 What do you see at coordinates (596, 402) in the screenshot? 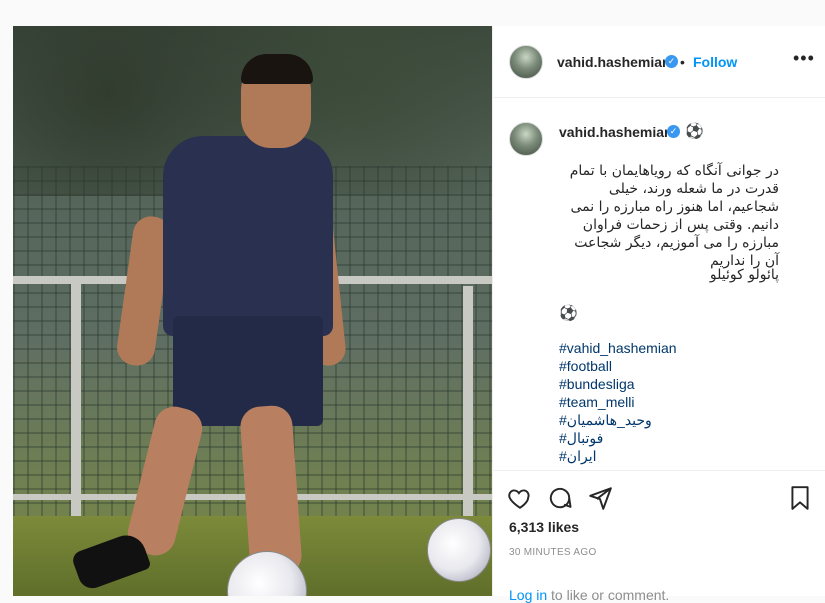
I see `hashtag: #team_melli` at bounding box center [596, 402].